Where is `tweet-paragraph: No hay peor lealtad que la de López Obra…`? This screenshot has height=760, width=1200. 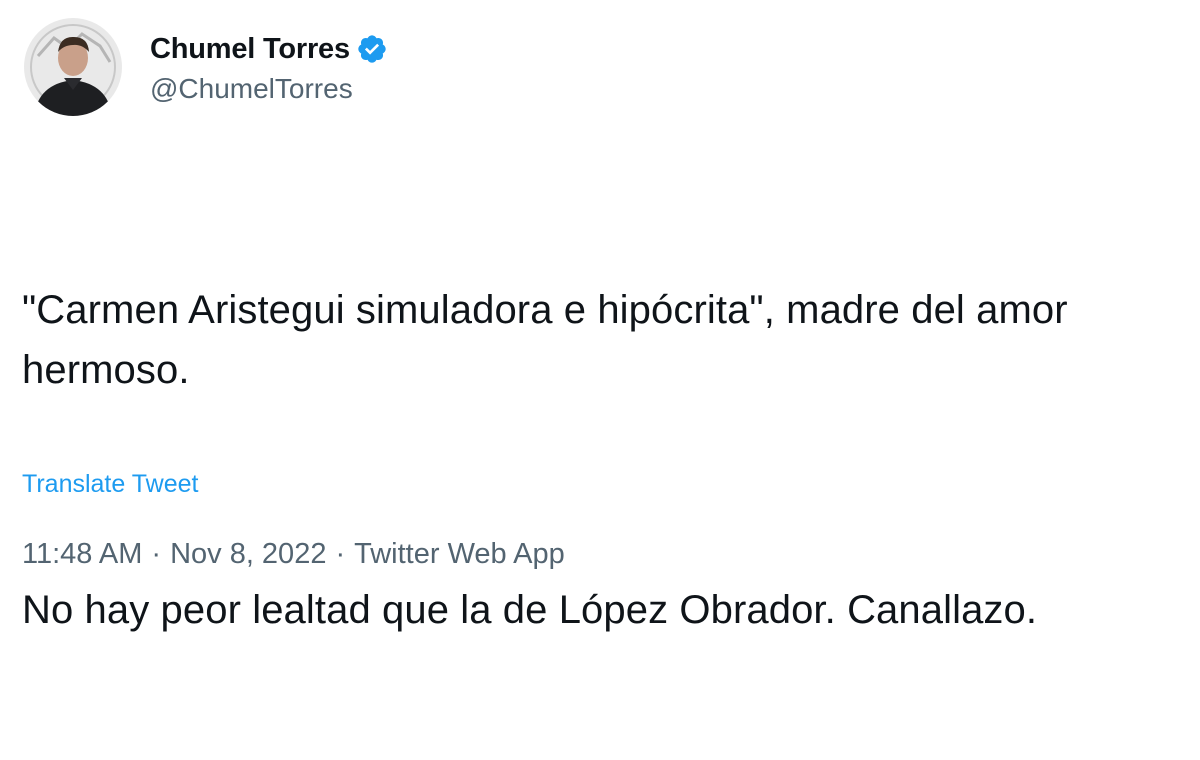
tweet-paragraph: No hay peor lealtad que la de López Obra… is located at coordinates (530, 610).